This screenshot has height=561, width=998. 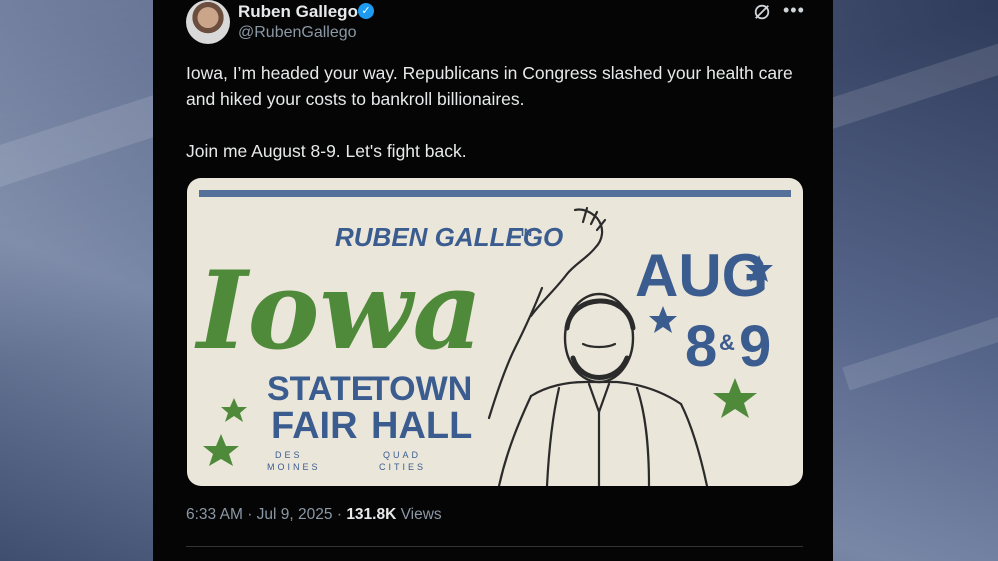 What do you see at coordinates (494, 546) in the screenshot?
I see `divider` at bounding box center [494, 546].